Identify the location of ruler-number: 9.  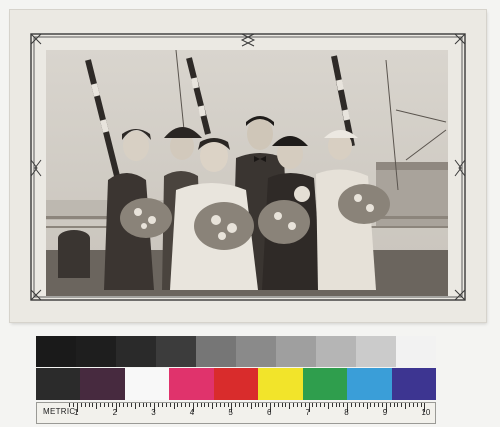
(385, 412).